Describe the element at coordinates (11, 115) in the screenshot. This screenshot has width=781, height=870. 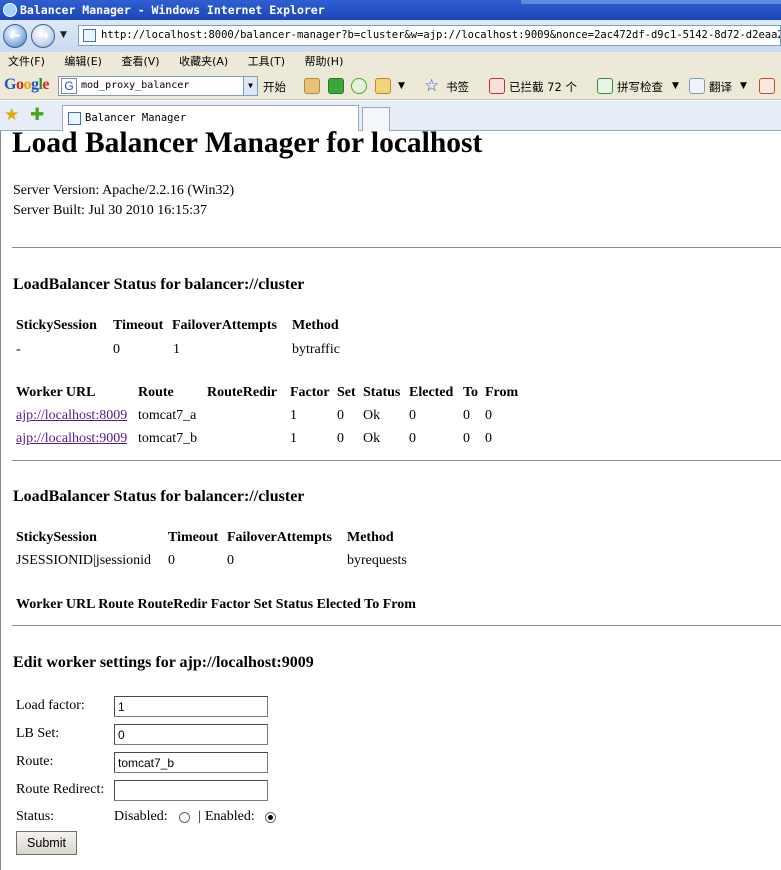
I see `favorites-star-icon: ★` at that location.